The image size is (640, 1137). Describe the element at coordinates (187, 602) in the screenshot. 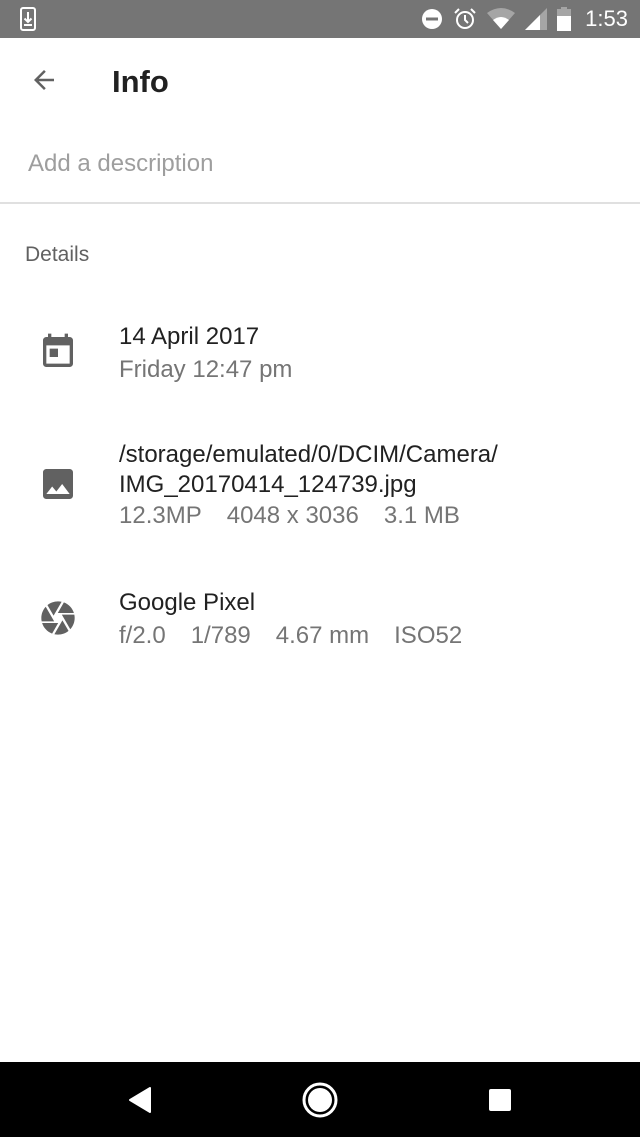

I see `camera-model: Google Pixel` at that location.